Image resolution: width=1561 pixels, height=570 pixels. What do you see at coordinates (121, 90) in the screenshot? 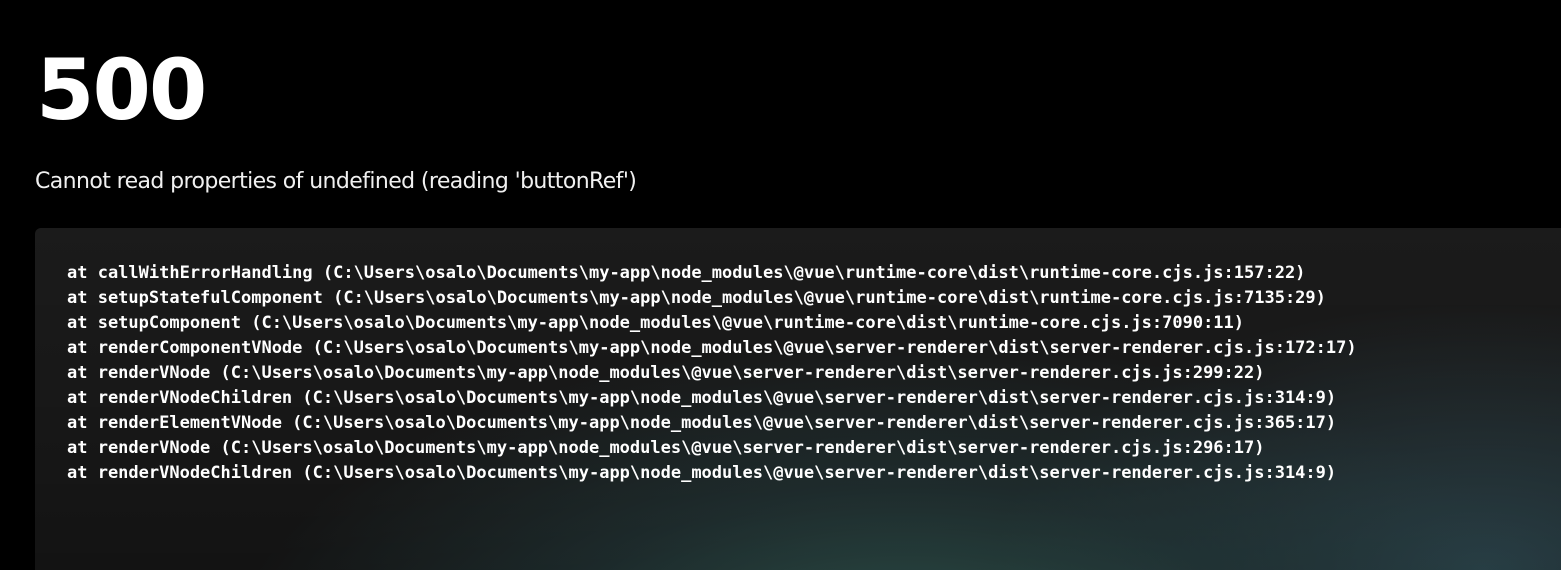
I see `status-code: 500` at bounding box center [121, 90].